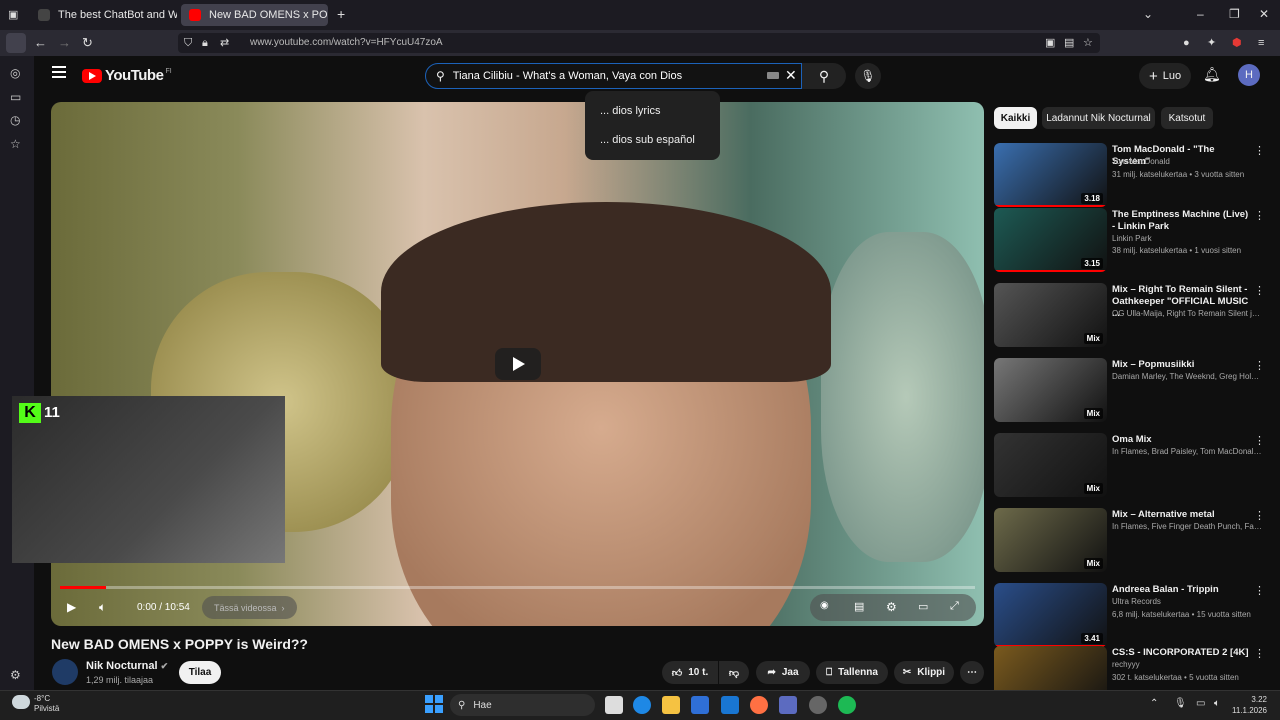  I want to click on theater-mode-icon: ▭, so click(923, 606).